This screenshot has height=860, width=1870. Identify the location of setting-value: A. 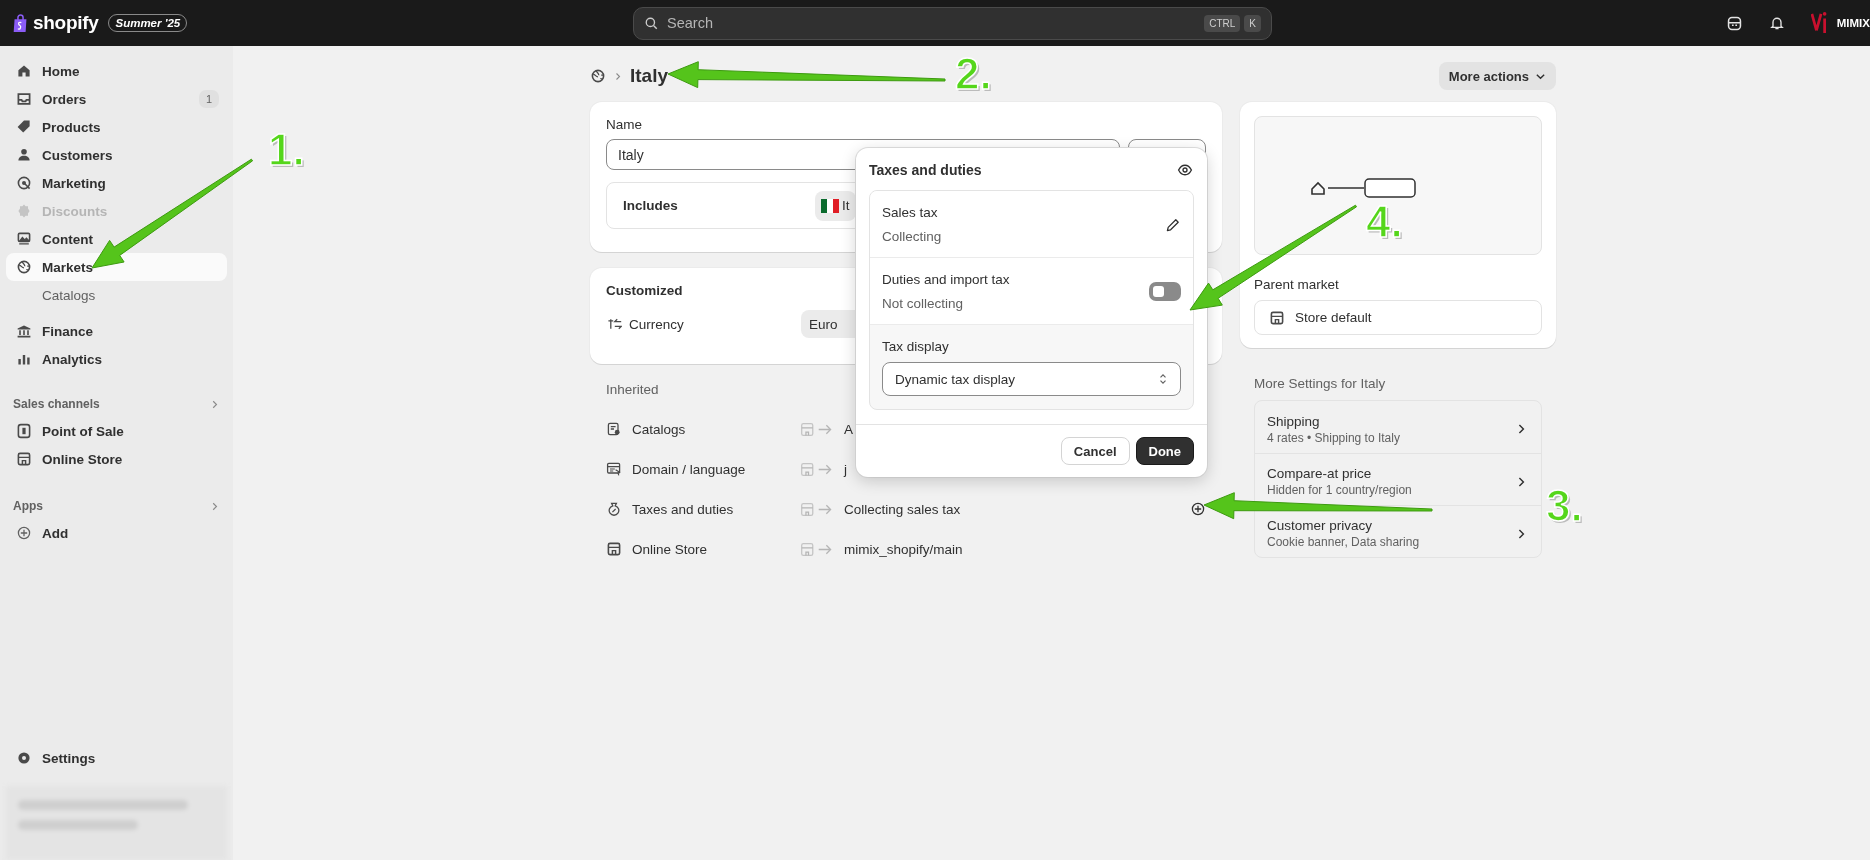
(849, 429).